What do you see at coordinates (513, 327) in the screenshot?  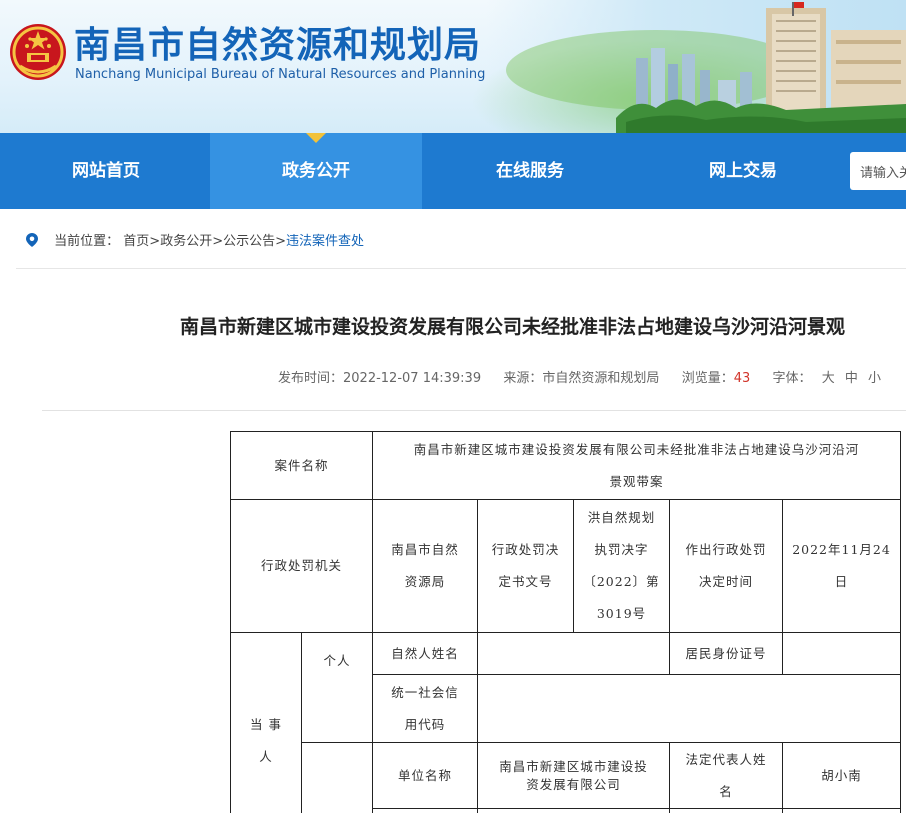 I see `article-title: 南昌市新建区城市建设投资发展有限公司未经批准非法占地建设乌沙河沿河景观` at bounding box center [513, 327].